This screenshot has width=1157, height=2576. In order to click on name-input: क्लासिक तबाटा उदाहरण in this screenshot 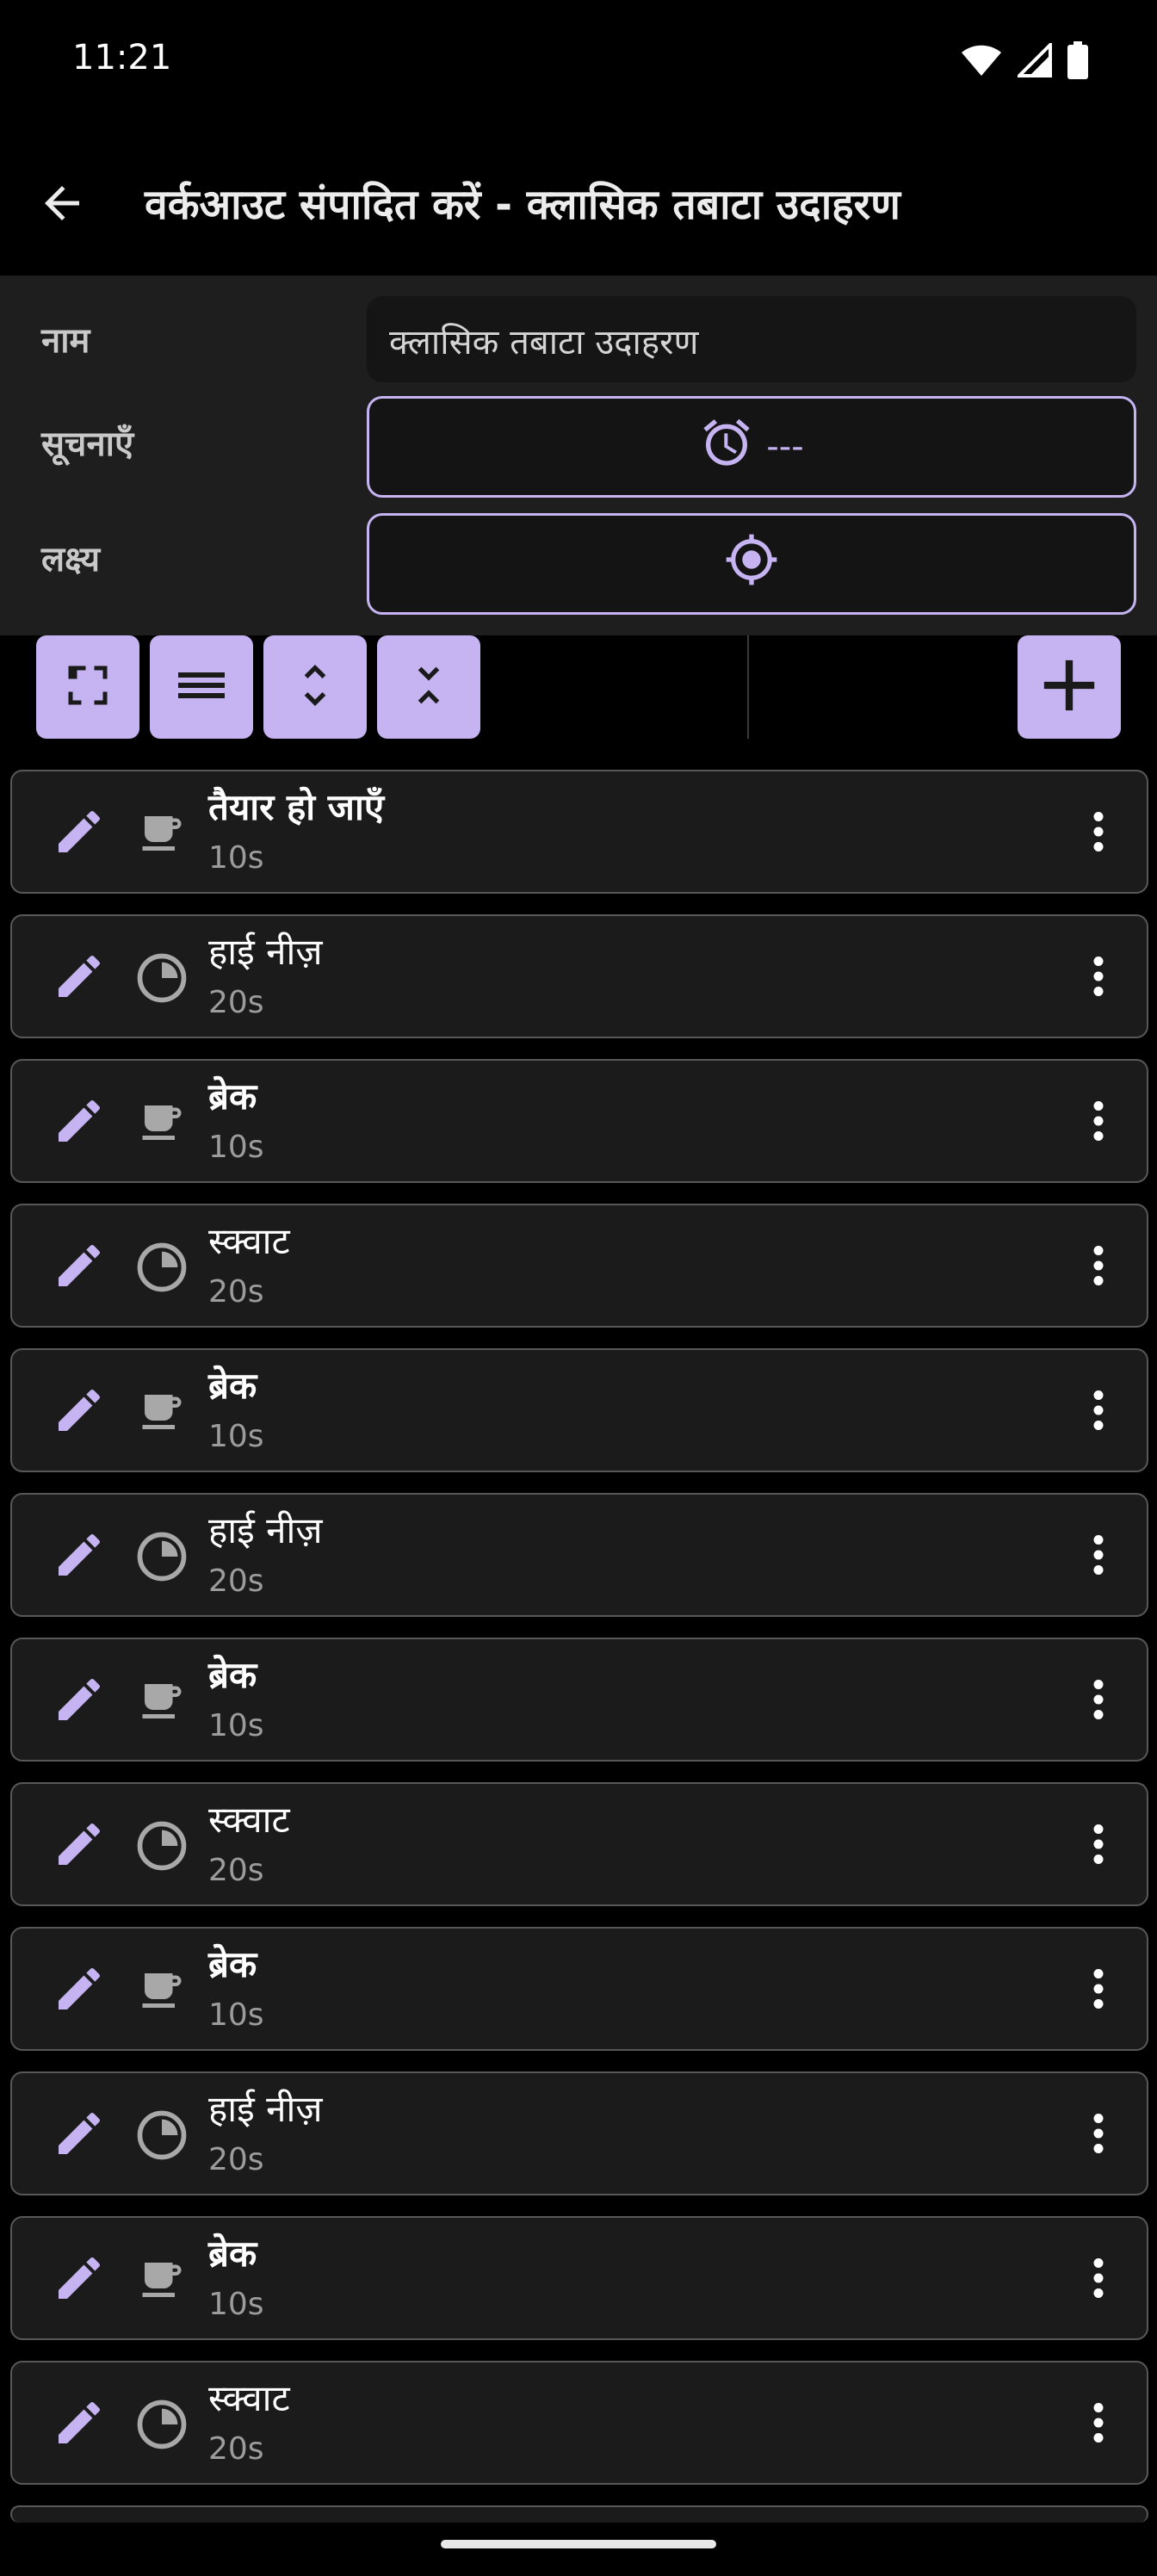, I will do `click(751, 339)`.